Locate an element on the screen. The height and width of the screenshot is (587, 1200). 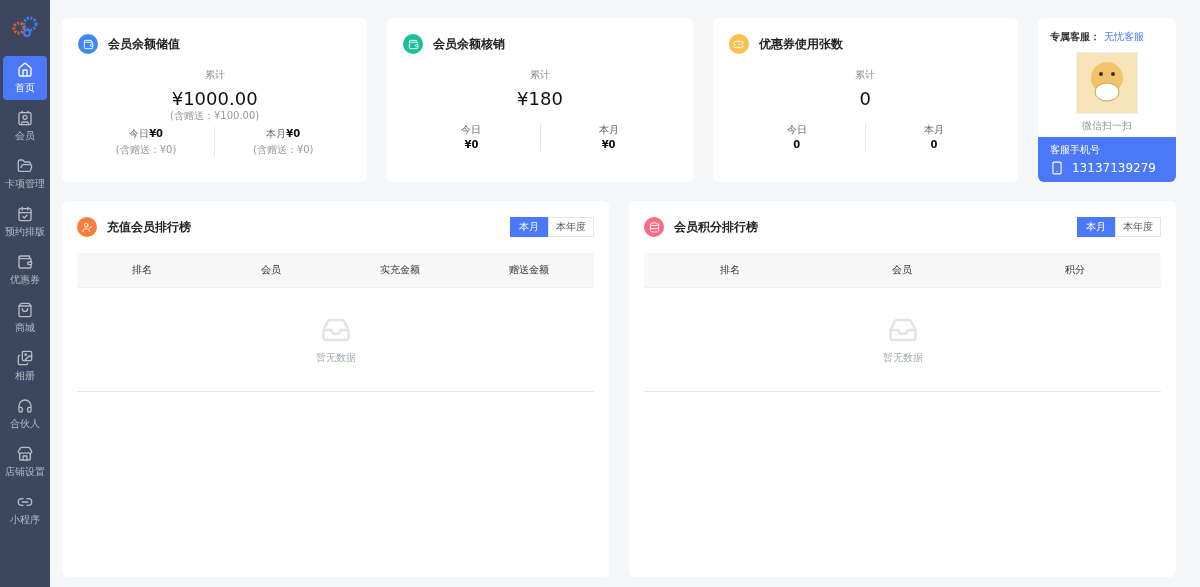
total-value: ¥180 is located at coordinates (540, 98).